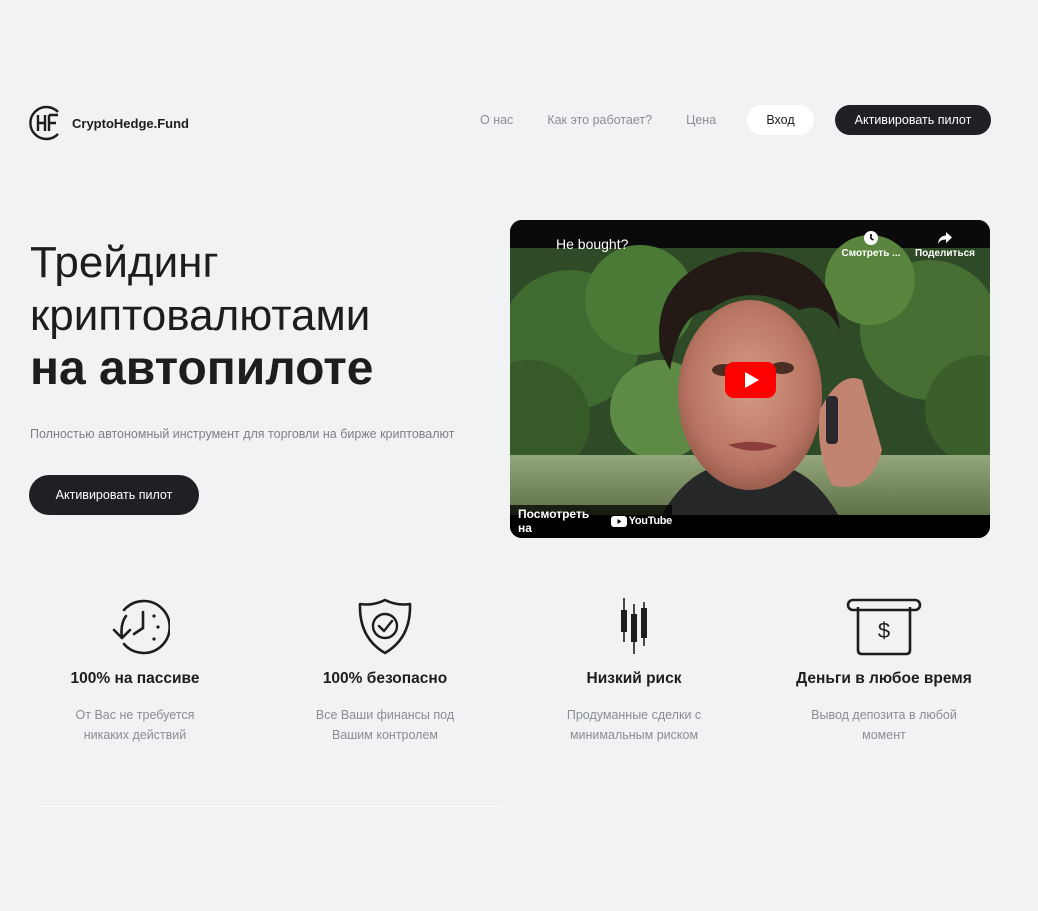 The width and height of the screenshot is (1038, 911). Describe the element at coordinates (634, 678) in the screenshot. I see `feature-low-risk-title: Низкий риск` at that location.